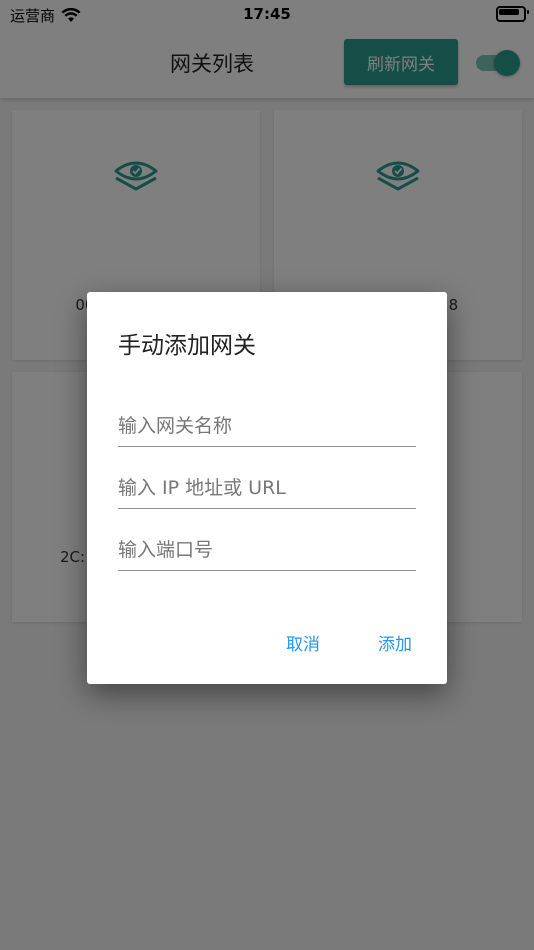 The height and width of the screenshot is (950, 534). What do you see at coordinates (303, 642) in the screenshot?
I see `cancel-button: 取消` at bounding box center [303, 642].